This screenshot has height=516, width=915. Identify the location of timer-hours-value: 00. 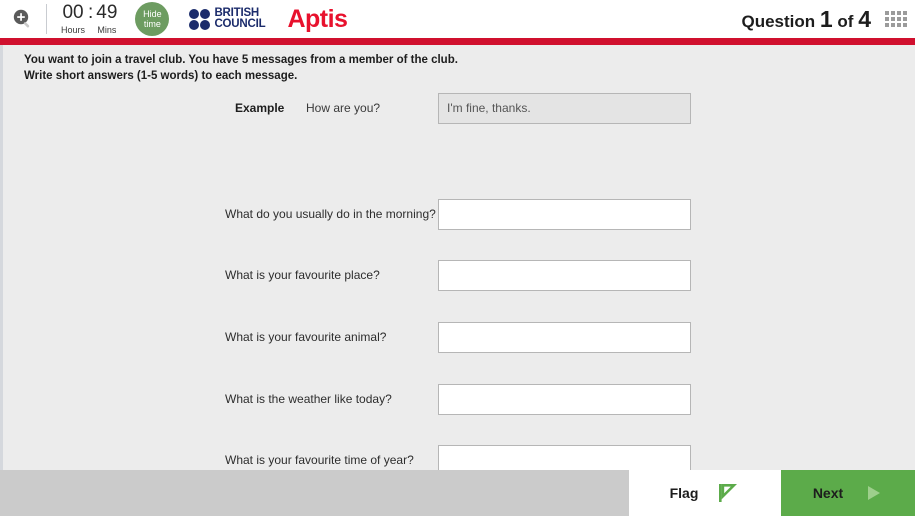
(73, 12).